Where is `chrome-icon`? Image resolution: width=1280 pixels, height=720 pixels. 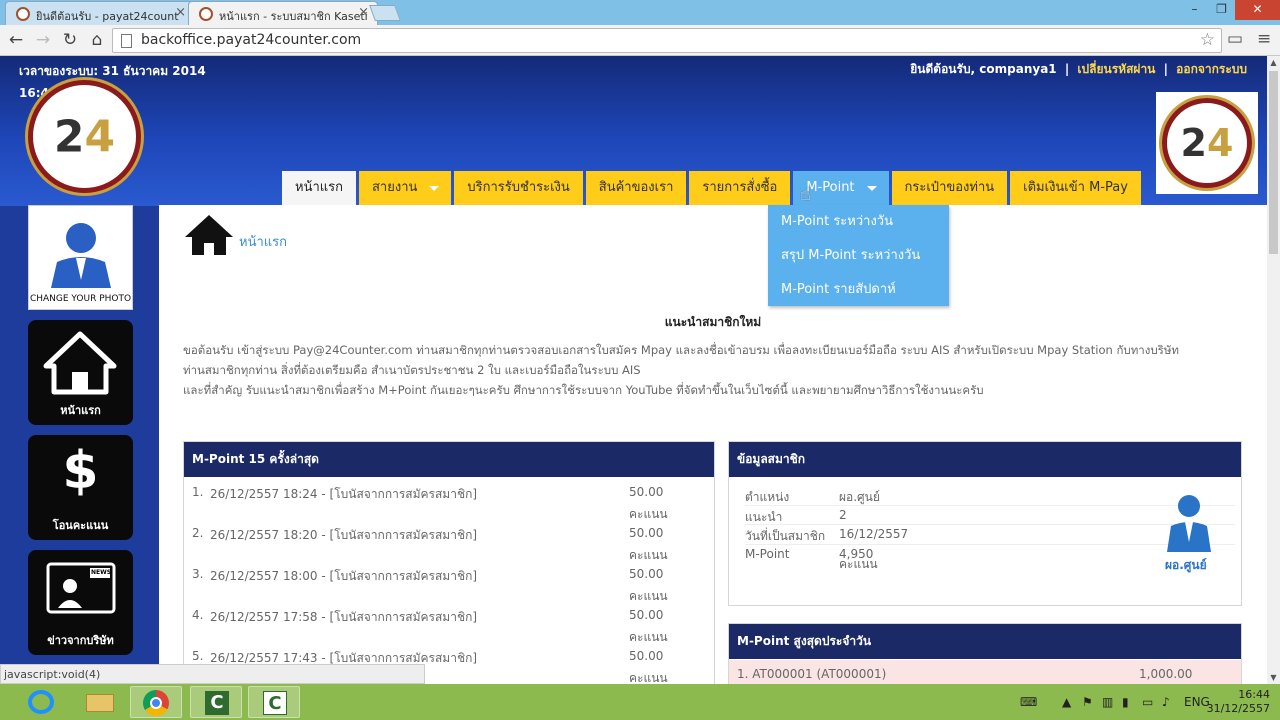
chrome-icon is located at coordinates (156, 702).